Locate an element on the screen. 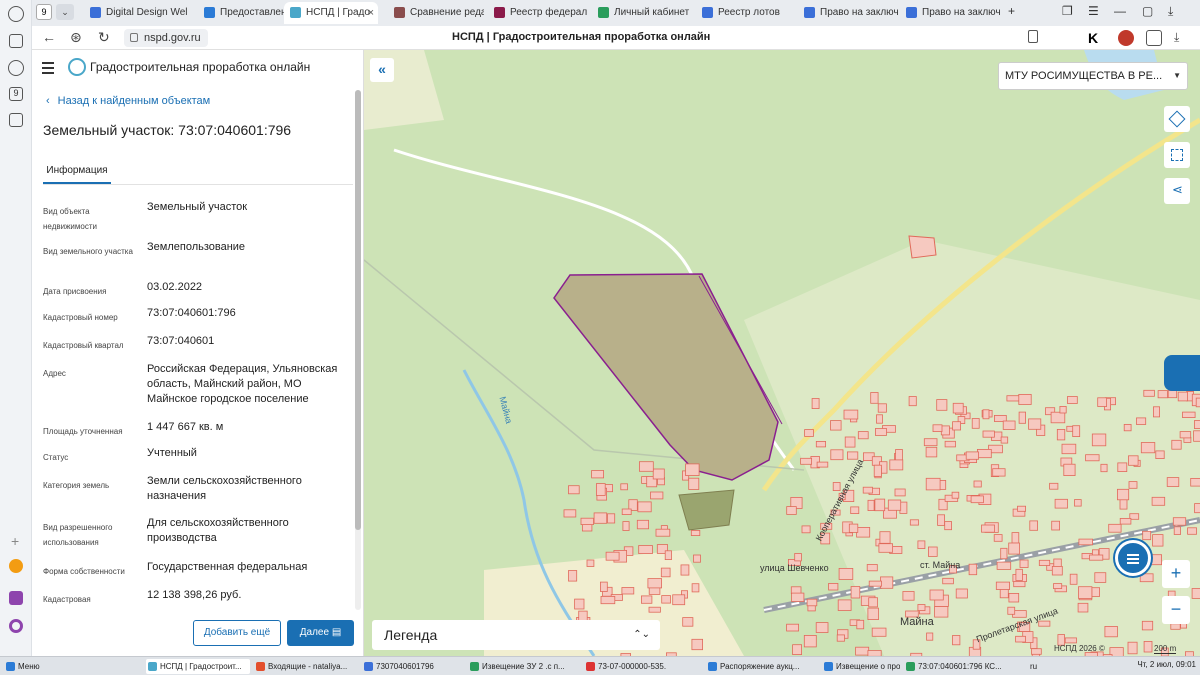 This screenshot has width=1200, height=675. new-tab-button: + is located at coordinates (1011, 11).